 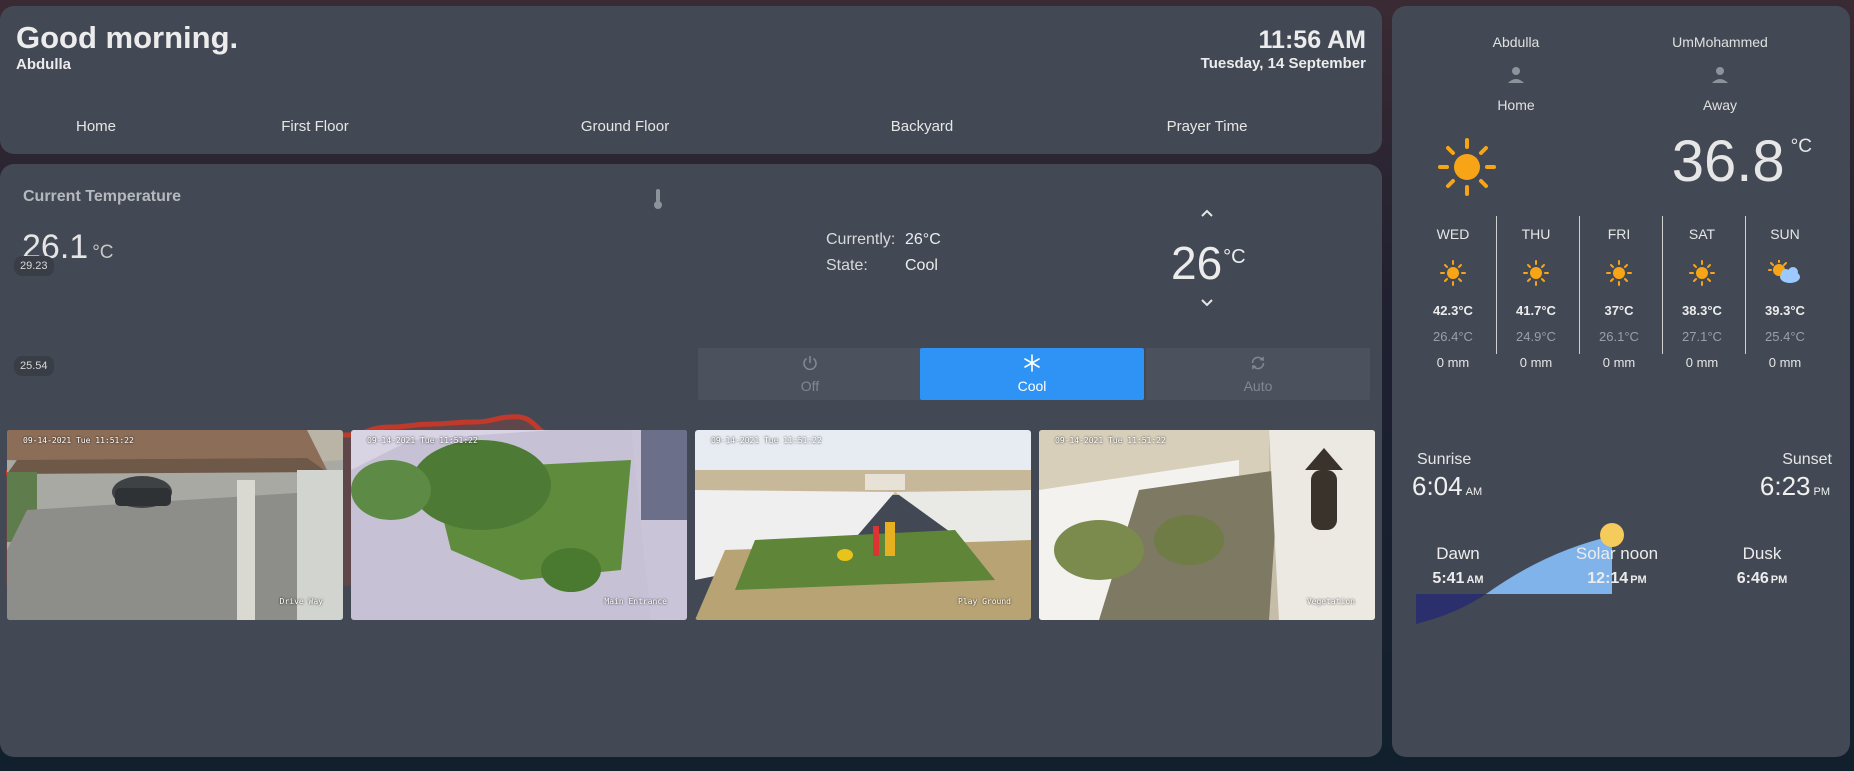 I want to click on mode-auto-button: Auto, so click(x=1258, y=374).